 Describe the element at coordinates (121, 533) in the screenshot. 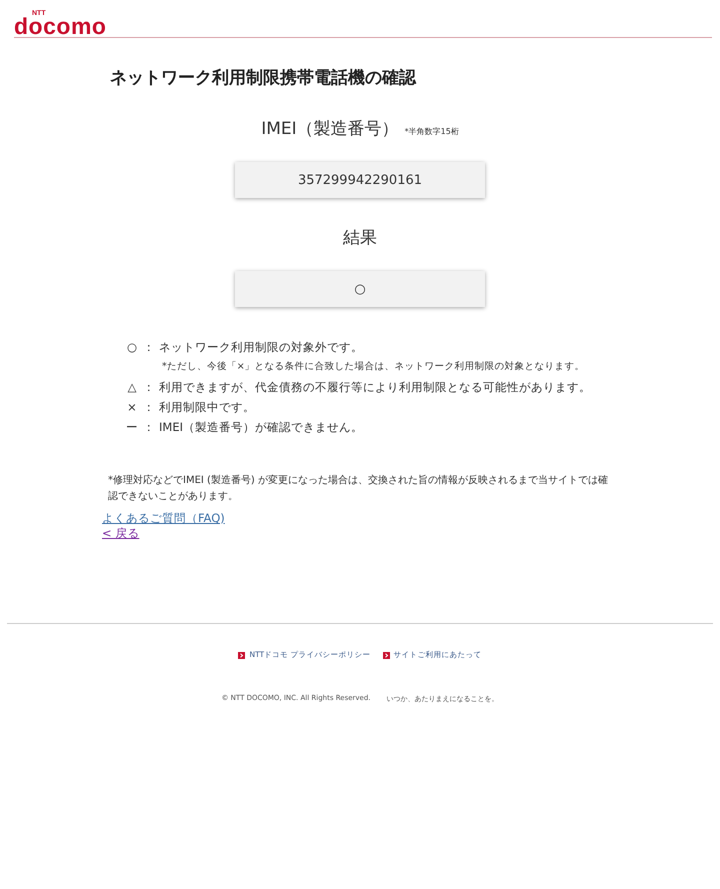

I see `text-link: < 戻る` at that location.